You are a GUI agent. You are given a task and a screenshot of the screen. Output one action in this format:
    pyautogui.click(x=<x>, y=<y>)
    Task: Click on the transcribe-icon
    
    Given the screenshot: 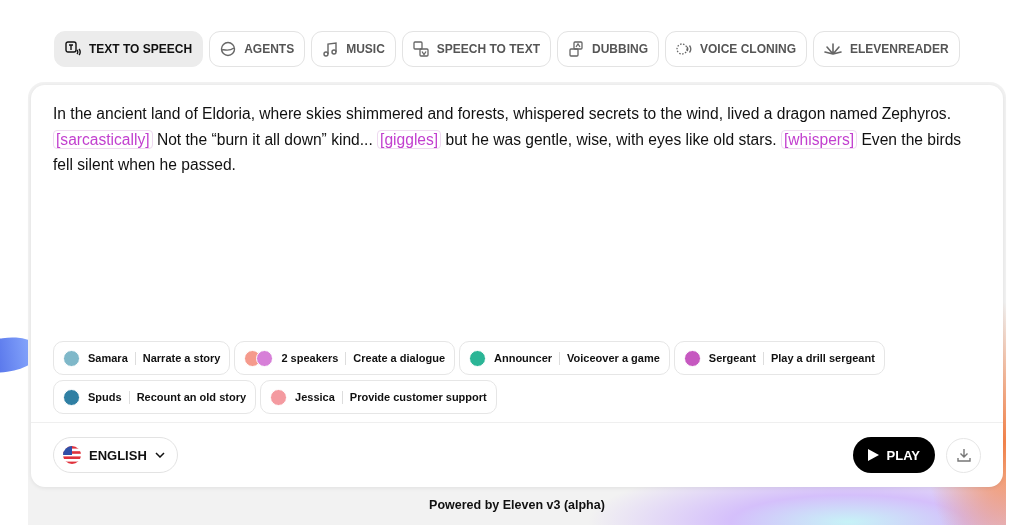 What is the action you would take?
    pyautogui.click(x=420, y=49)
    